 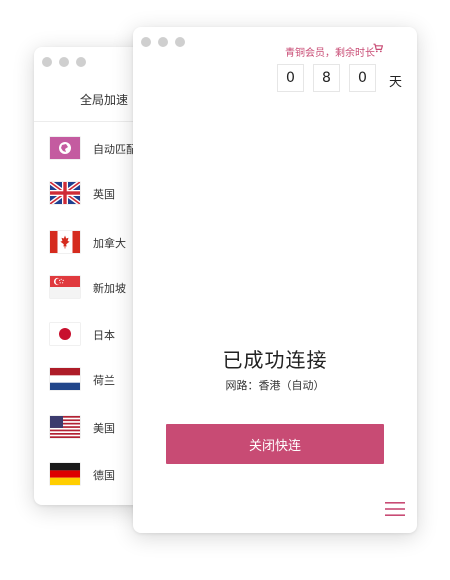 I want to click on canada-flag, so click(x=65, y=242).